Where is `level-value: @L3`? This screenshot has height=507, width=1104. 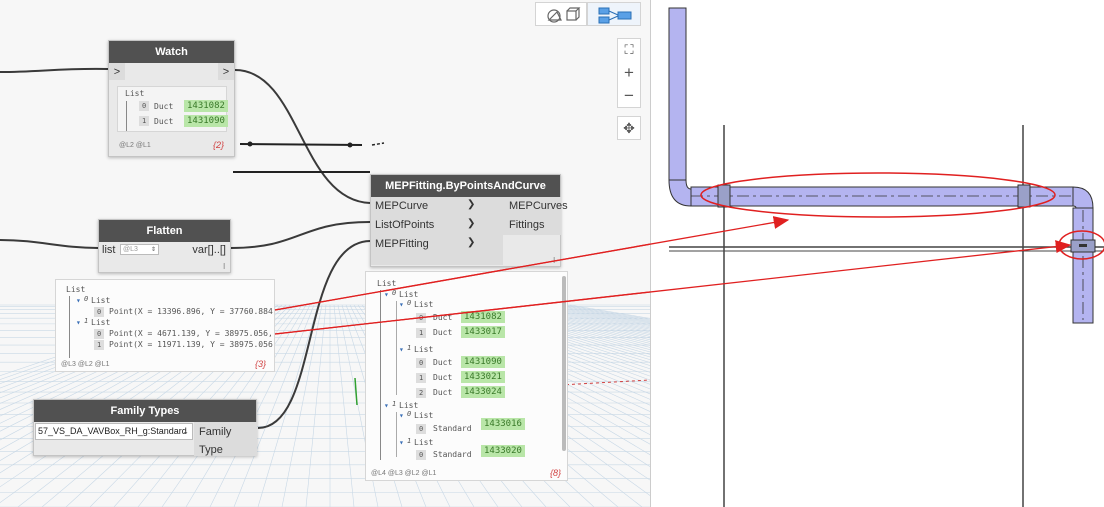 level-value: @L3 is located at coordinates (130, 249).